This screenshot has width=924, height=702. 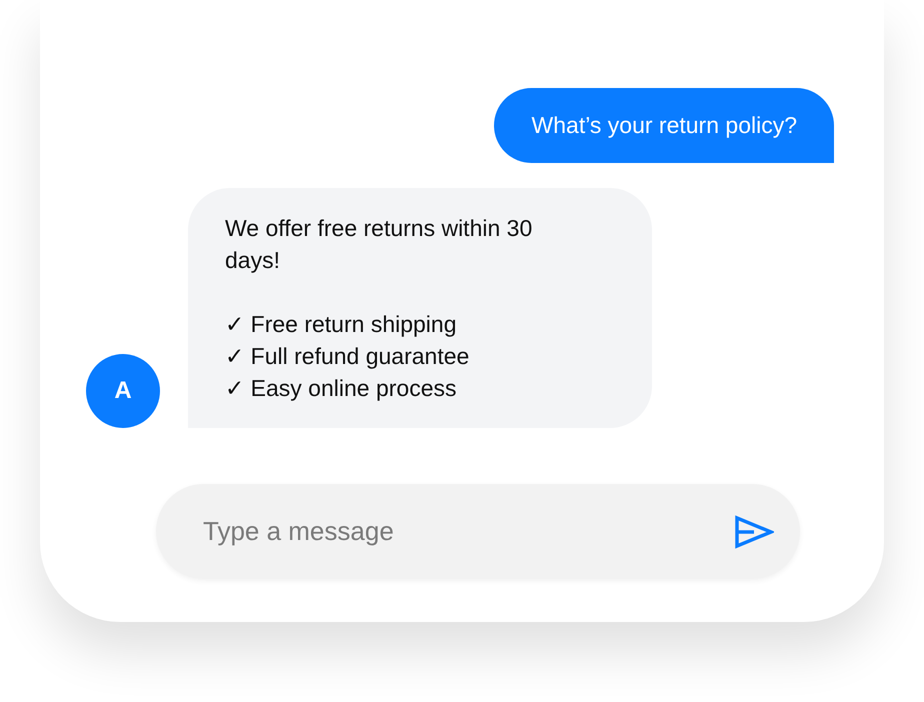 What do you see at coordinates (123, 391) in the screenshot?
I see `avatar: A` at bounding box center [123, 391].